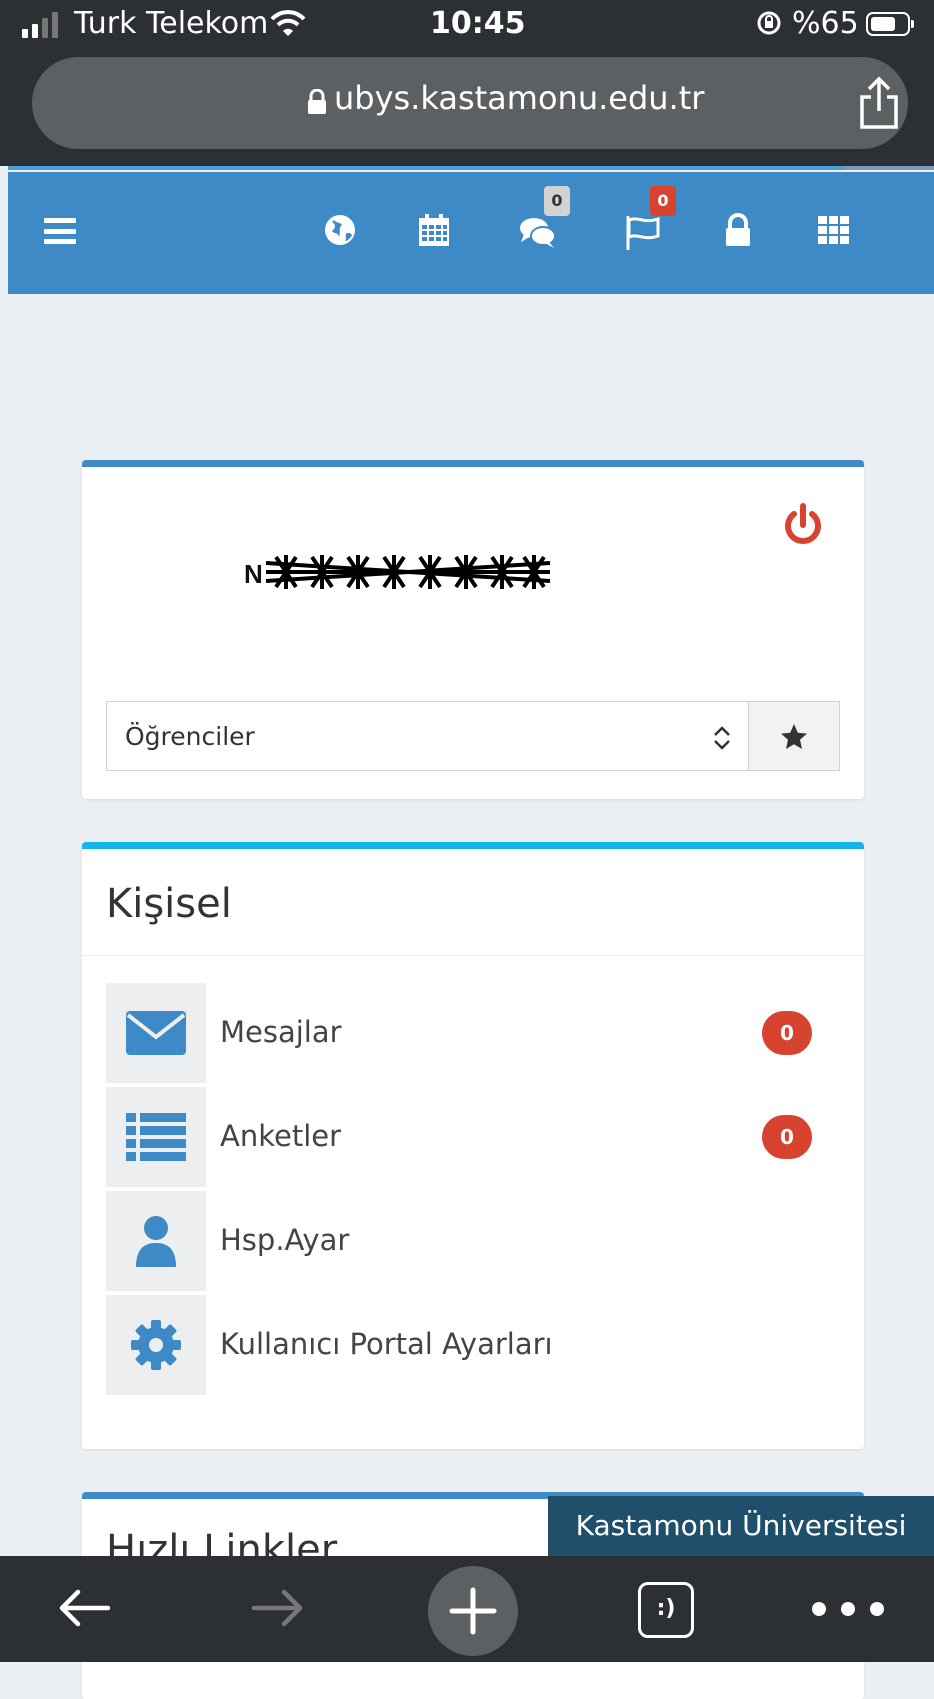  What do you see at coordinates (190, 736) in the screenshot?
I see `role-select-value: Öğrenciler` at bounding box center [190, 736].